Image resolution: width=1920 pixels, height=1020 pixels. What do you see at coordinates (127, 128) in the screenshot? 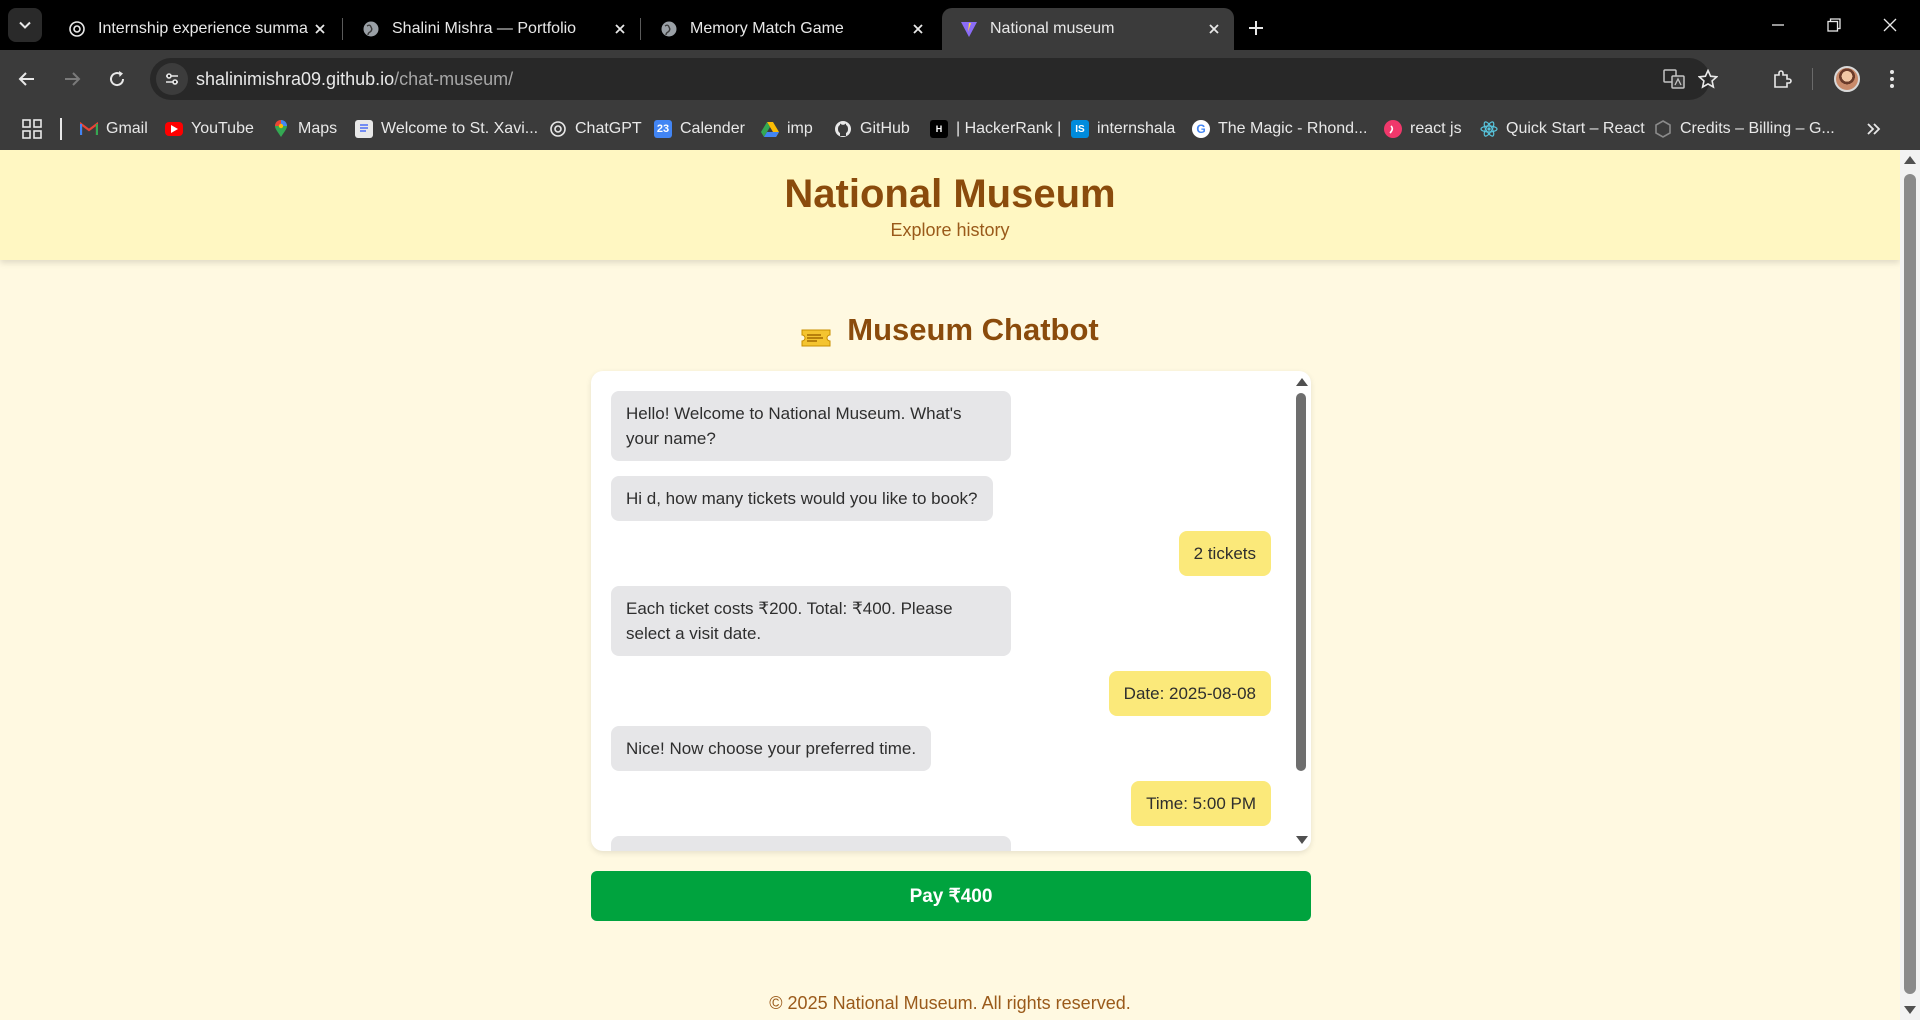
I see `bookmark-label: Gmail` at bounding box center [127, 128].